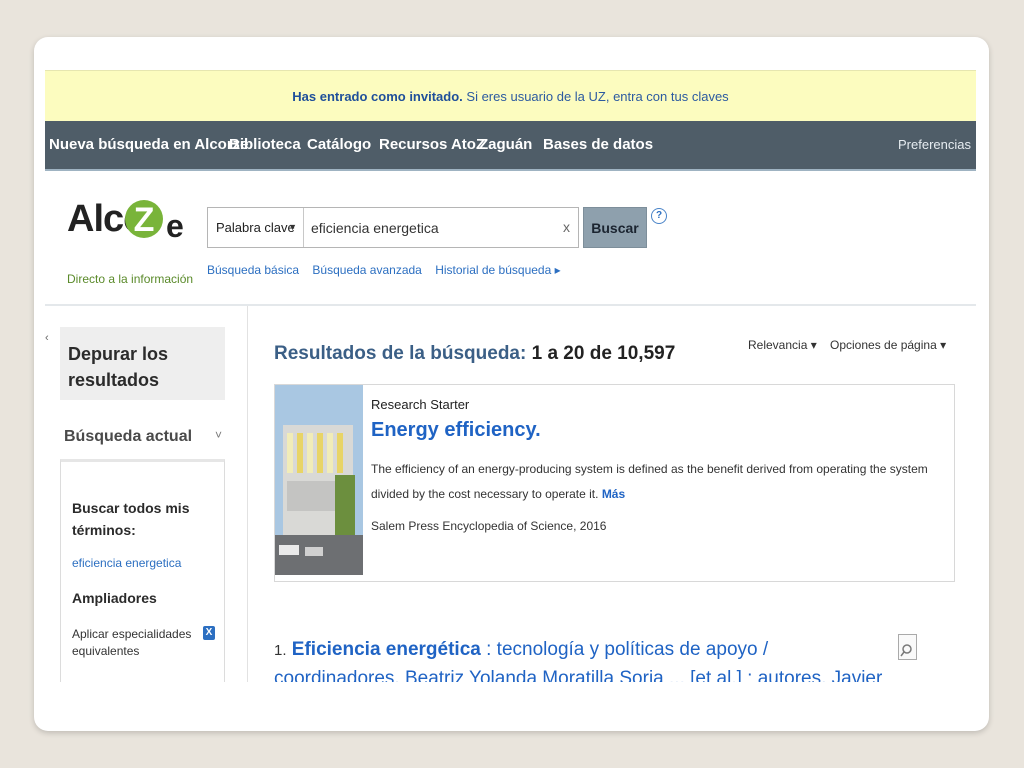  Describe the element at coordinates (400, 353) in the screenshot. I see `results-heading-label: Resultados de la búsqueda:` at that location.